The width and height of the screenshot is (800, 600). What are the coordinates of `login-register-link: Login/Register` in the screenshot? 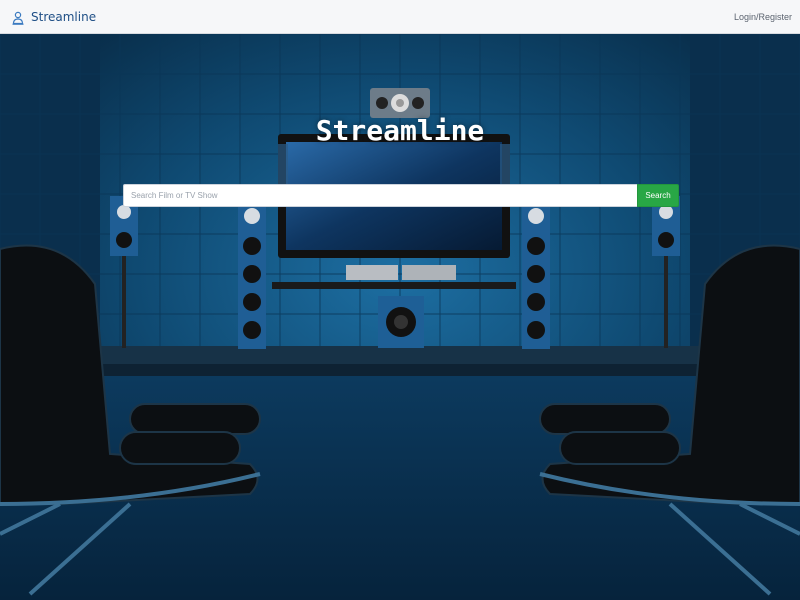 It's located at (763, 17).